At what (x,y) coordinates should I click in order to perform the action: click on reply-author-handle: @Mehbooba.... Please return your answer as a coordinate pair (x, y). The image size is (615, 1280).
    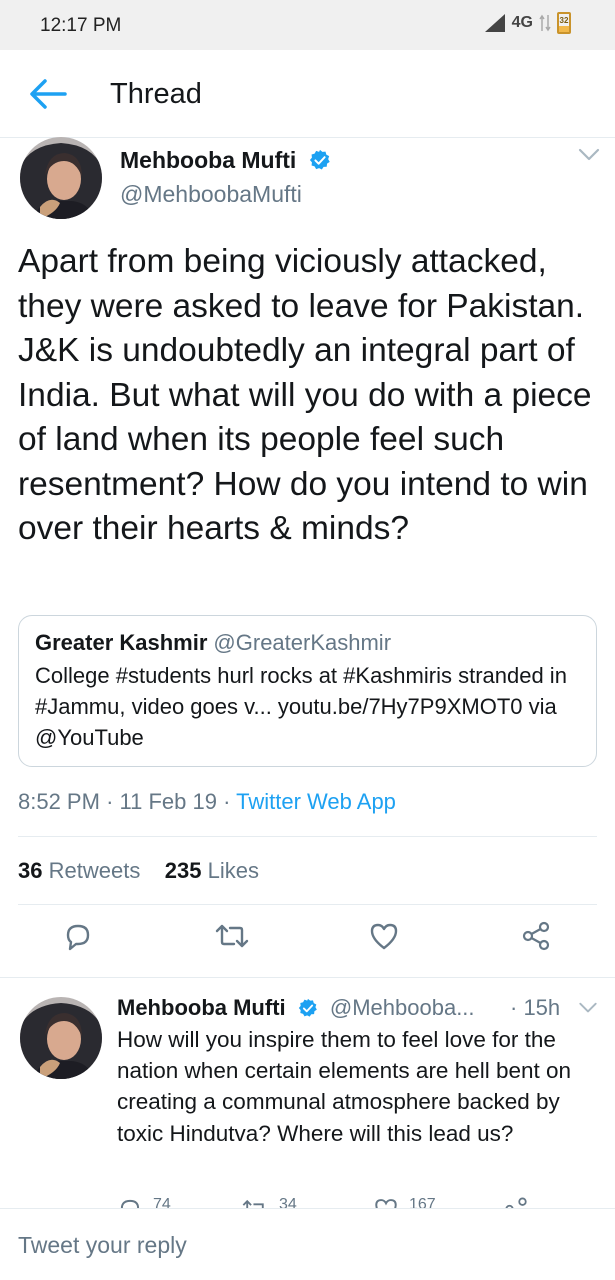
    Looking at the image, I should click on (402, 1007).